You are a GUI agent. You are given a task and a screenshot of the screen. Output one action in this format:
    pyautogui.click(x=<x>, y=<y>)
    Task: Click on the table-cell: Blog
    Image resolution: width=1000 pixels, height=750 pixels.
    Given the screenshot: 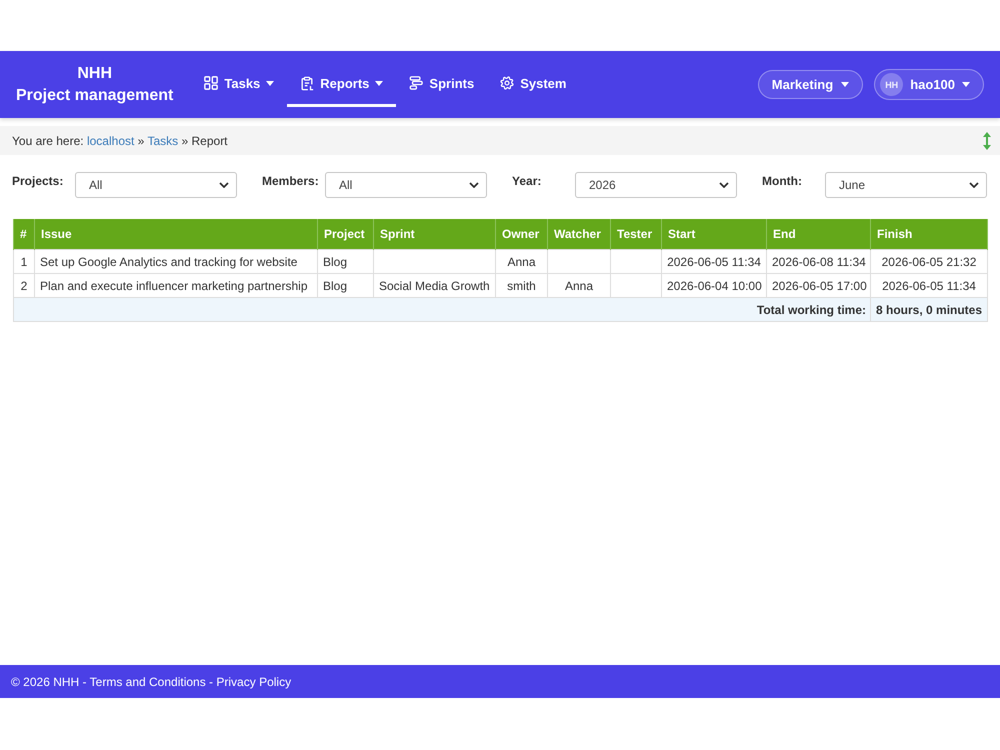 What is the action you would take?
    pyautogui.click(x=346, y=262)
    